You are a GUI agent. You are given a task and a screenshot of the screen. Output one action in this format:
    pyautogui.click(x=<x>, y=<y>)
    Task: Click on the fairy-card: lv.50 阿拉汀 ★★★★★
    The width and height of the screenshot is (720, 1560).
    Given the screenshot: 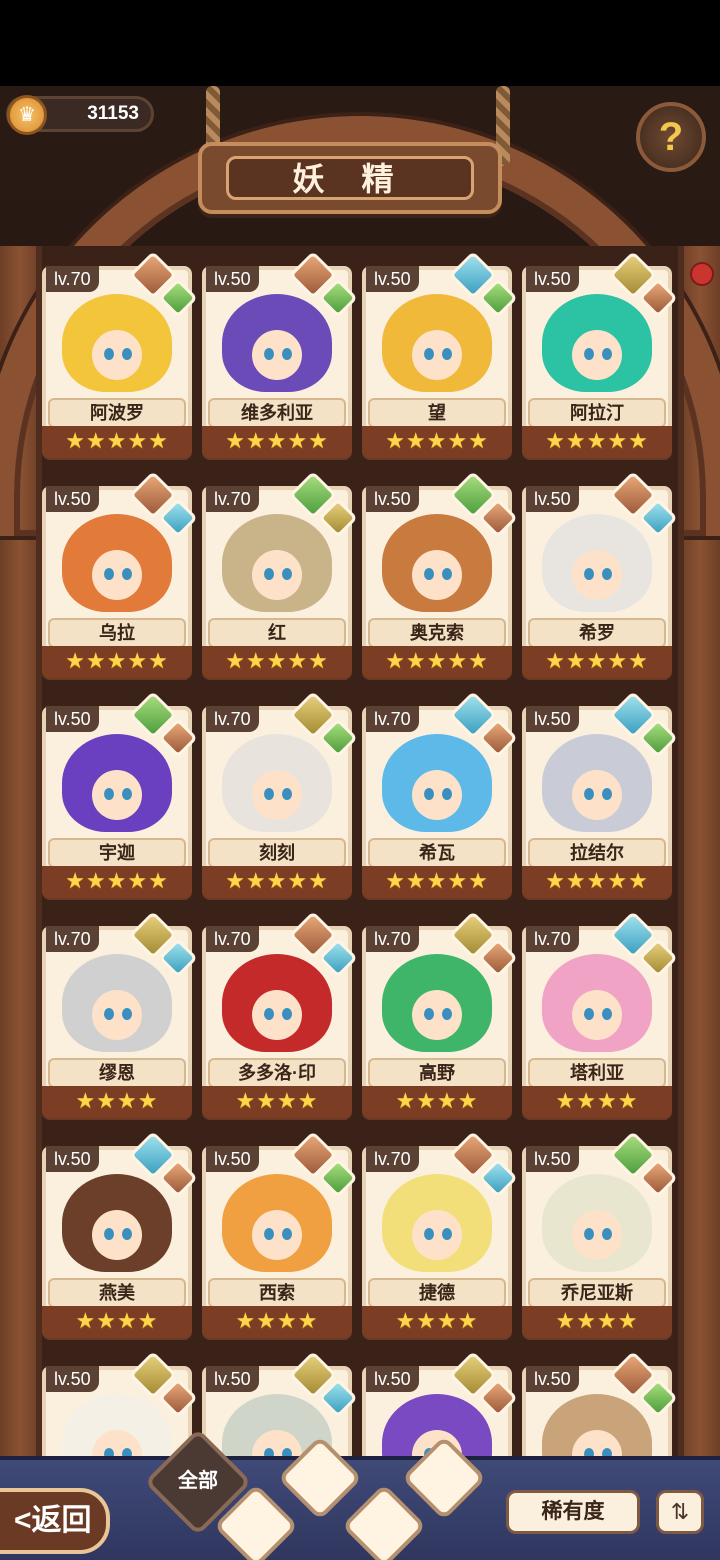 What is the action you would take?
    pyautogui.click(x=600, y=354)
    